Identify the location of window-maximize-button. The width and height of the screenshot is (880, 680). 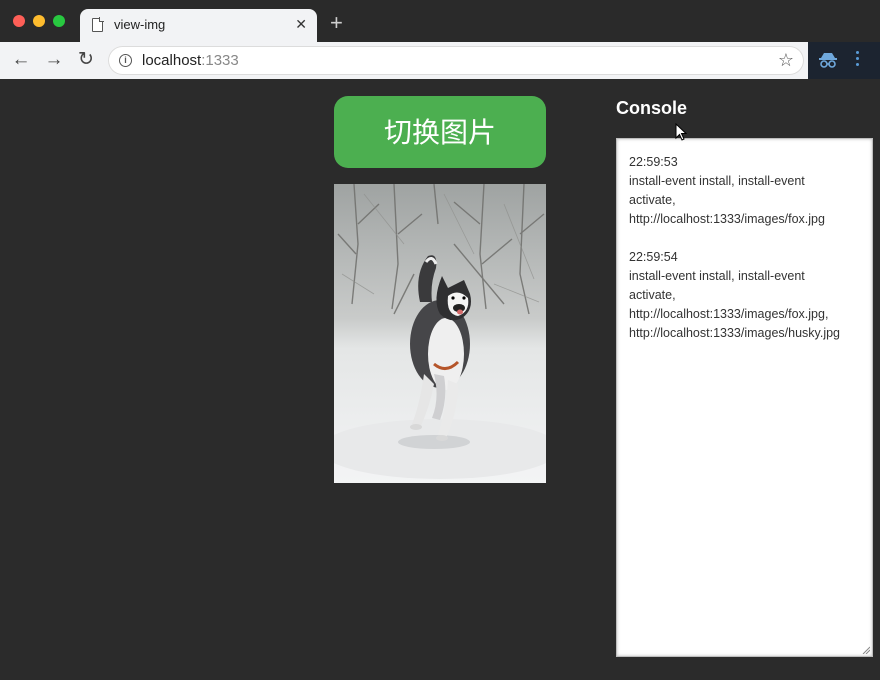
(59, 21).